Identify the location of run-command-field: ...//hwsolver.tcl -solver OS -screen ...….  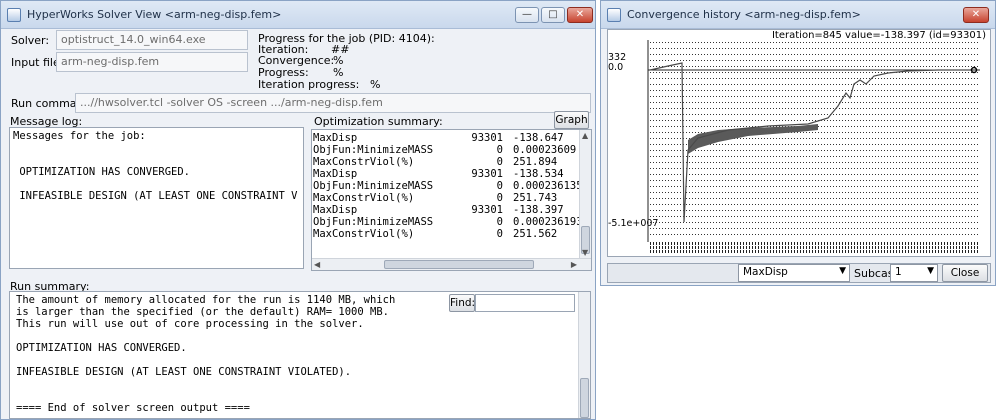
(333, 103).